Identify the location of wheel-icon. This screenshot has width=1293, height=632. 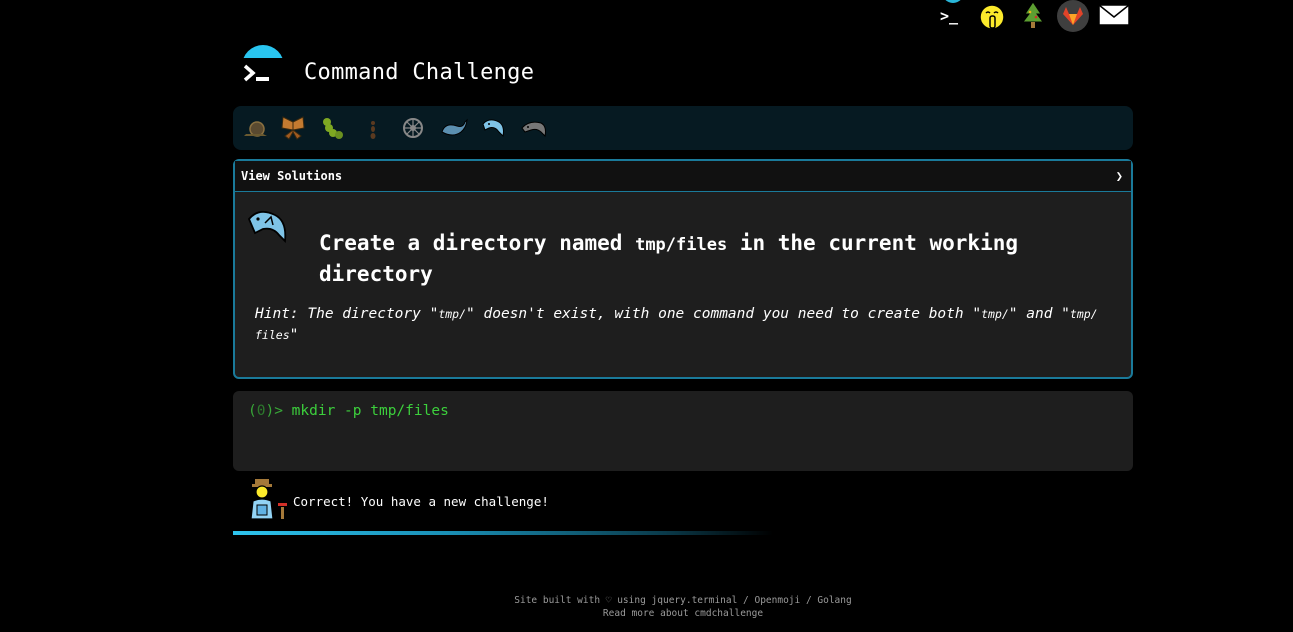
(413, 128).